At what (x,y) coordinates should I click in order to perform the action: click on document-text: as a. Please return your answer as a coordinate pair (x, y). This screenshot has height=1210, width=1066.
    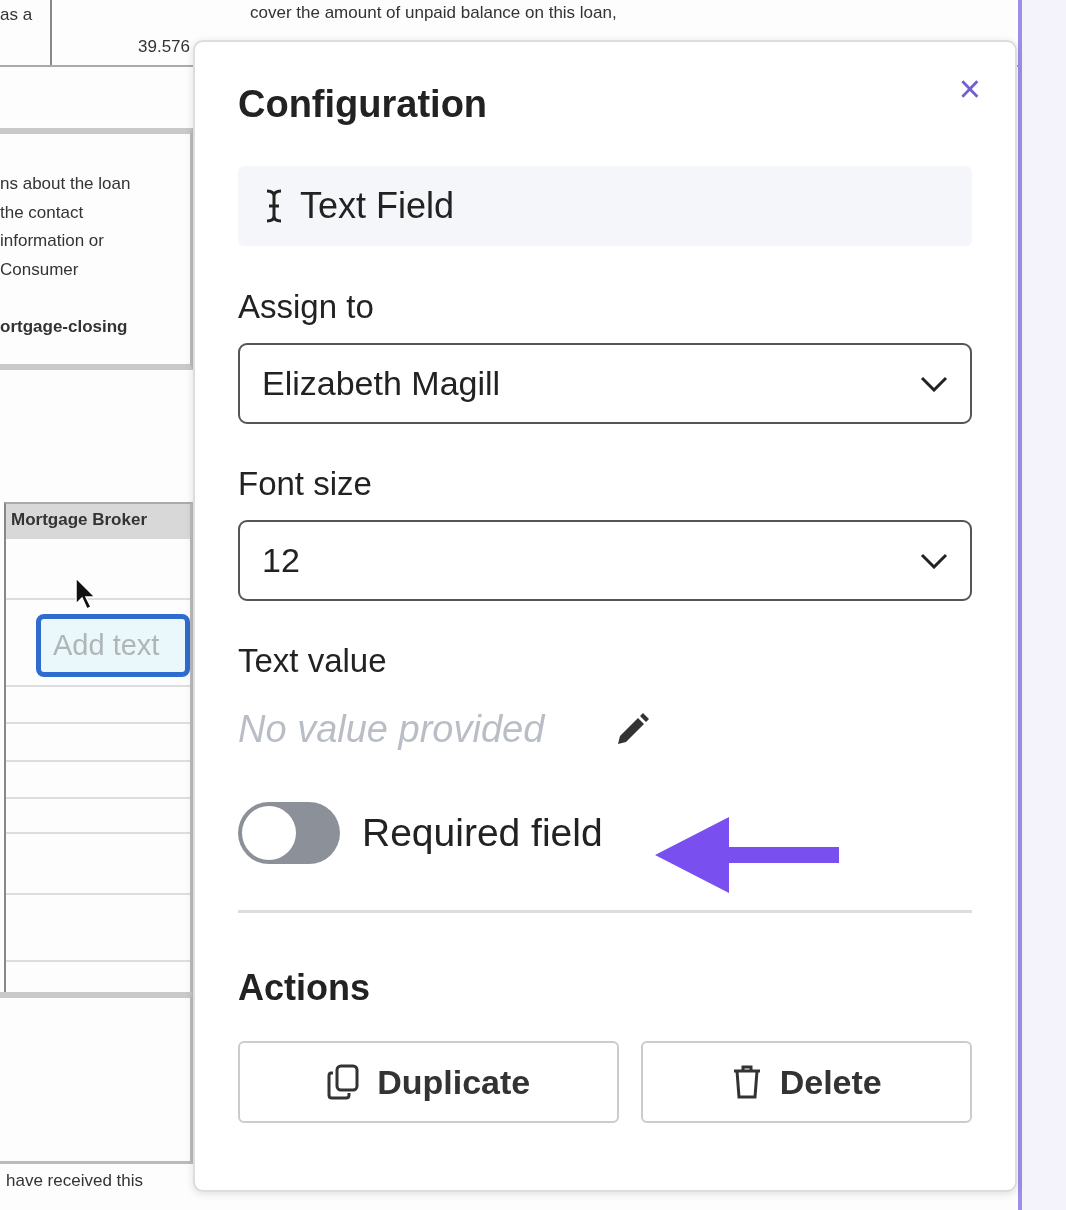
    Looking at the image, I should click on (16, 14).